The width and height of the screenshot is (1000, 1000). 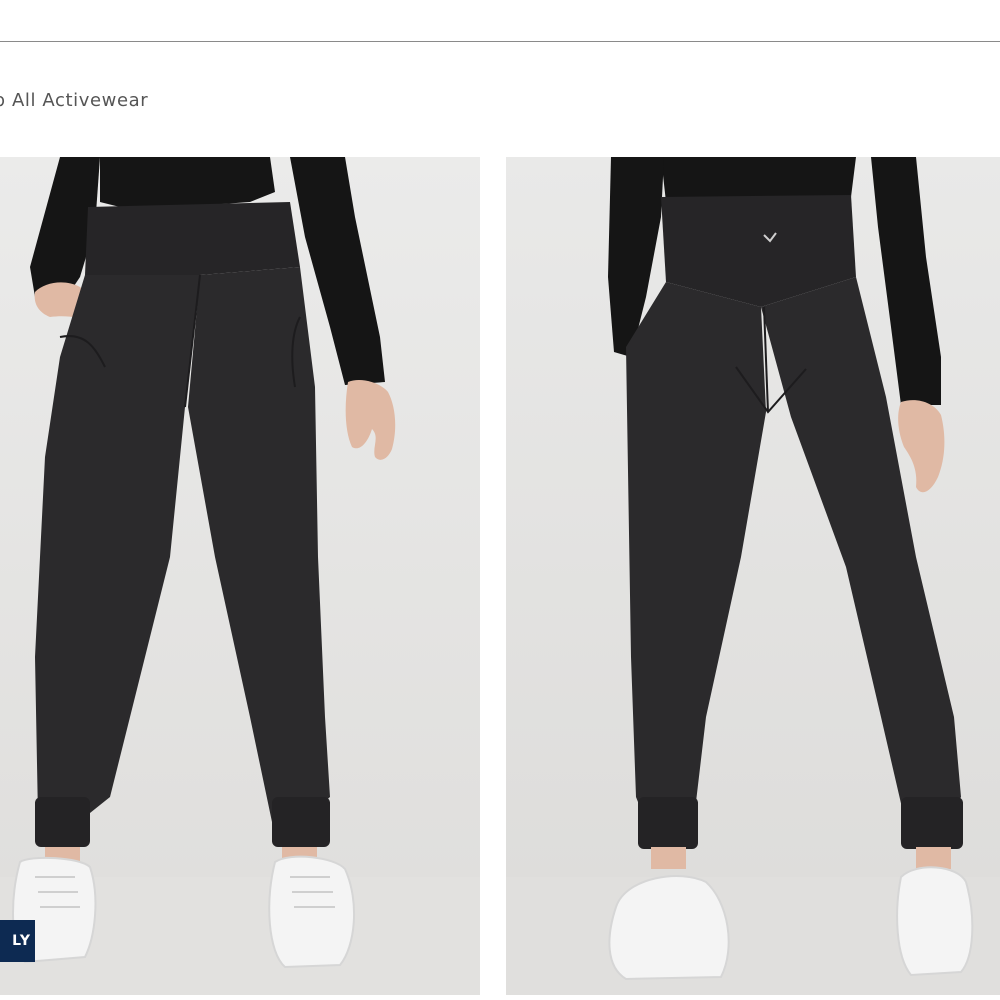 I want to click on header-divider, so click(x=500, y=41).